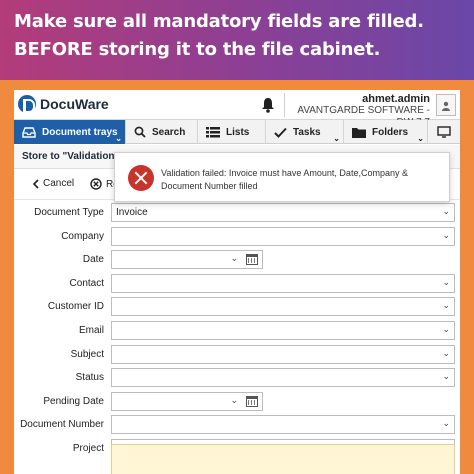 Image resolution: width=474 pixels, height=474 pixels. What do you see at coordinates (355, 99) in the screenshot?
I see `user-name: ahmet.admin` at bounding box center [355, 99].